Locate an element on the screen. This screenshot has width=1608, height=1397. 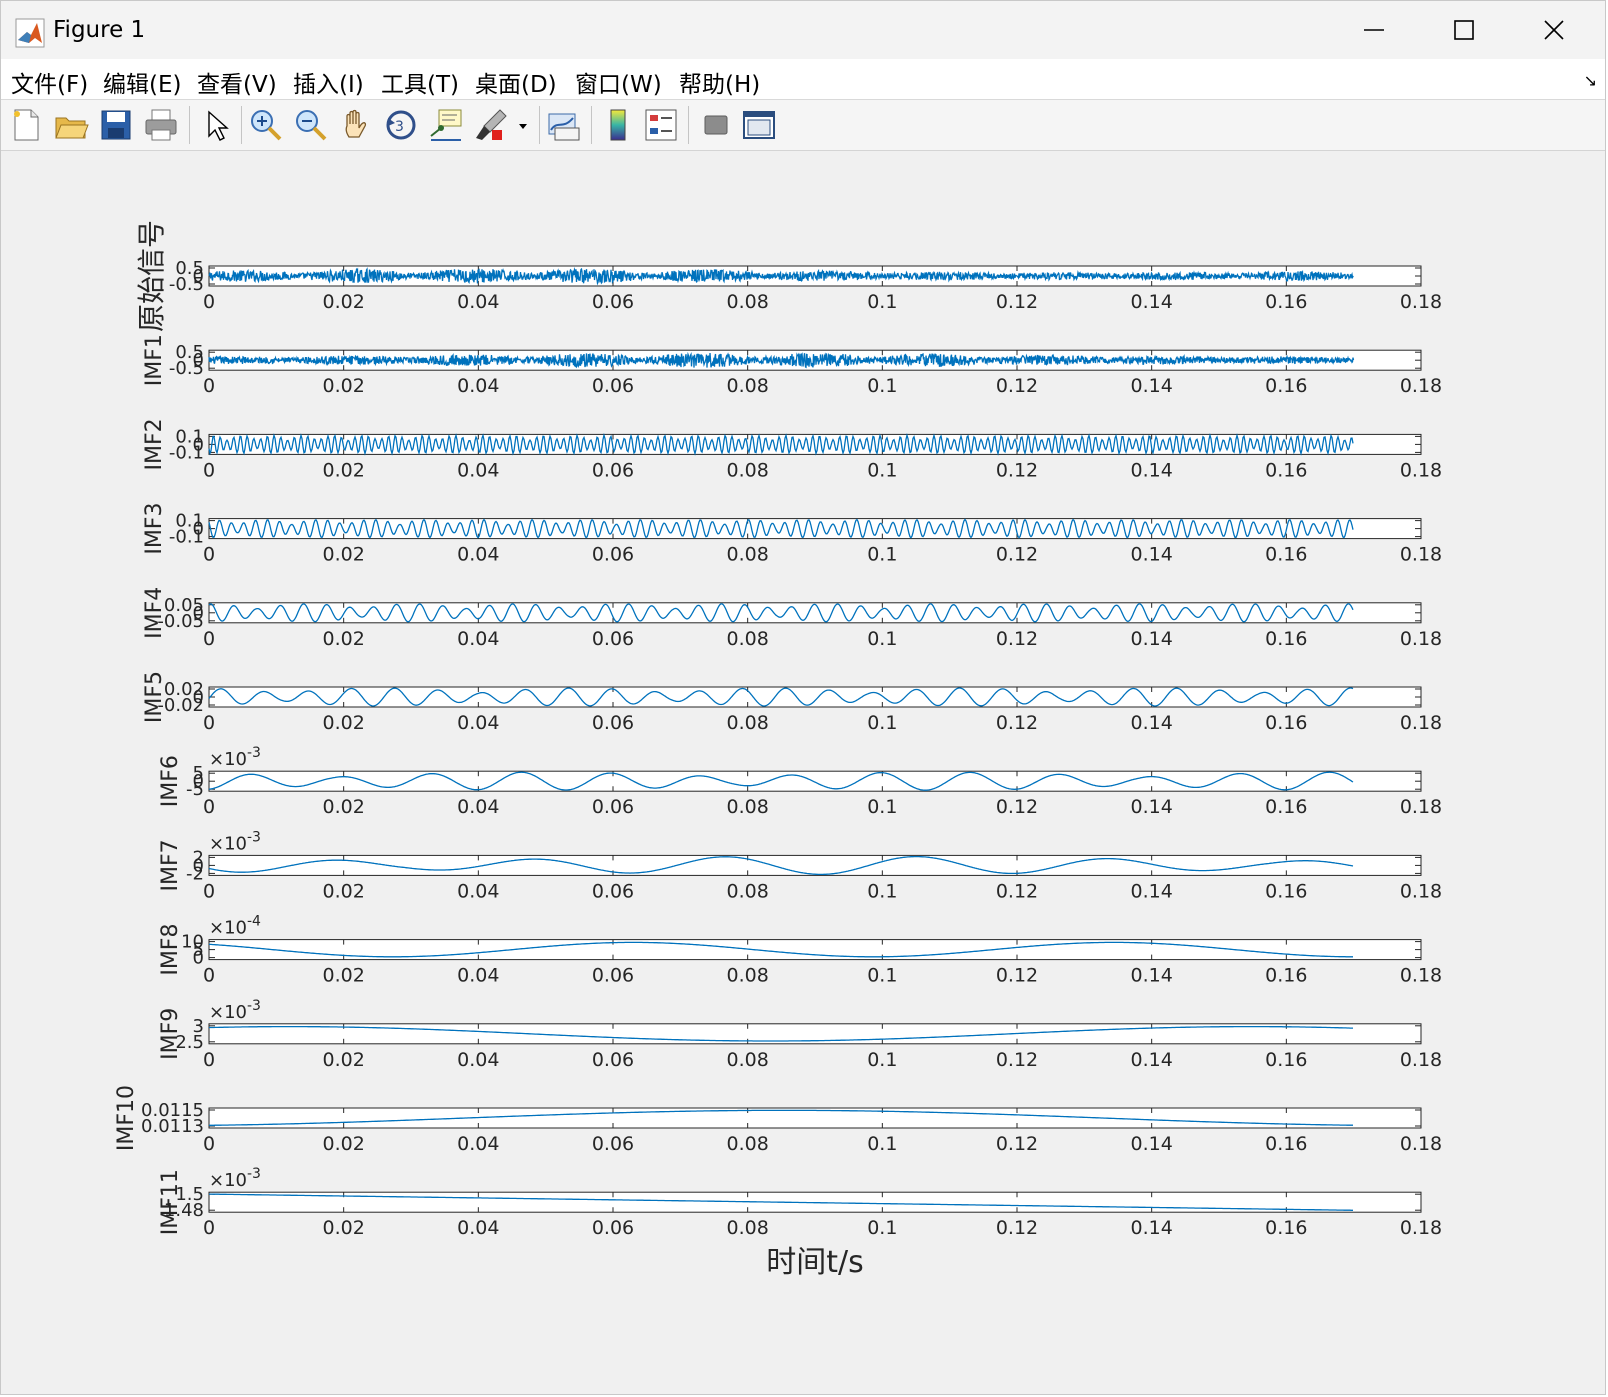
hide-plot-tools-icon is located at coordinates (716, 125).